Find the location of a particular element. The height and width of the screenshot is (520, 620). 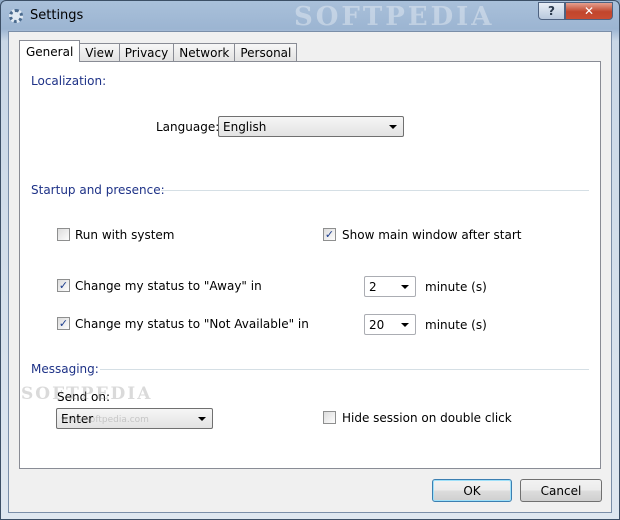

messaging-divider is located at coordinates (344, 369).